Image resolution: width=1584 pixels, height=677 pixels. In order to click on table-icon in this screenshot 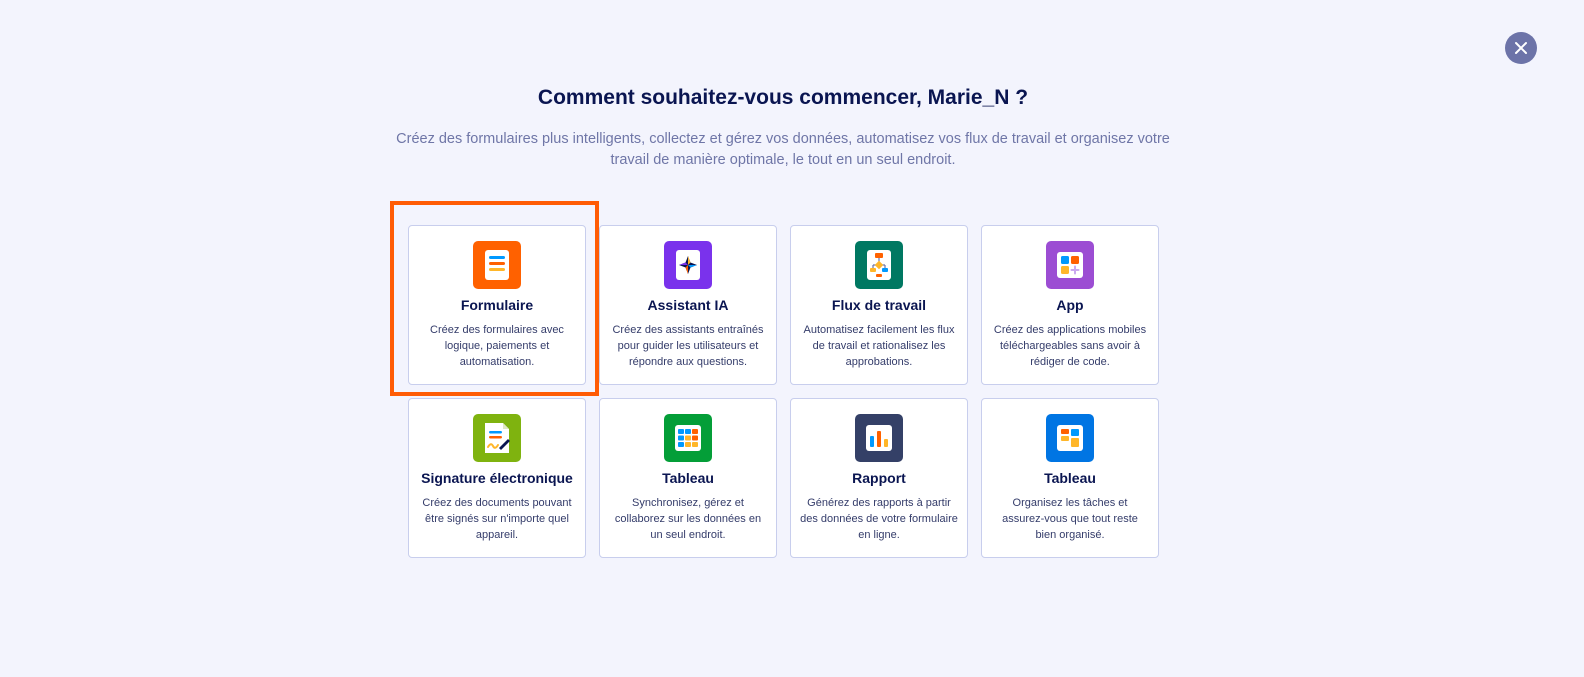, I will do `click(688, 438)`.